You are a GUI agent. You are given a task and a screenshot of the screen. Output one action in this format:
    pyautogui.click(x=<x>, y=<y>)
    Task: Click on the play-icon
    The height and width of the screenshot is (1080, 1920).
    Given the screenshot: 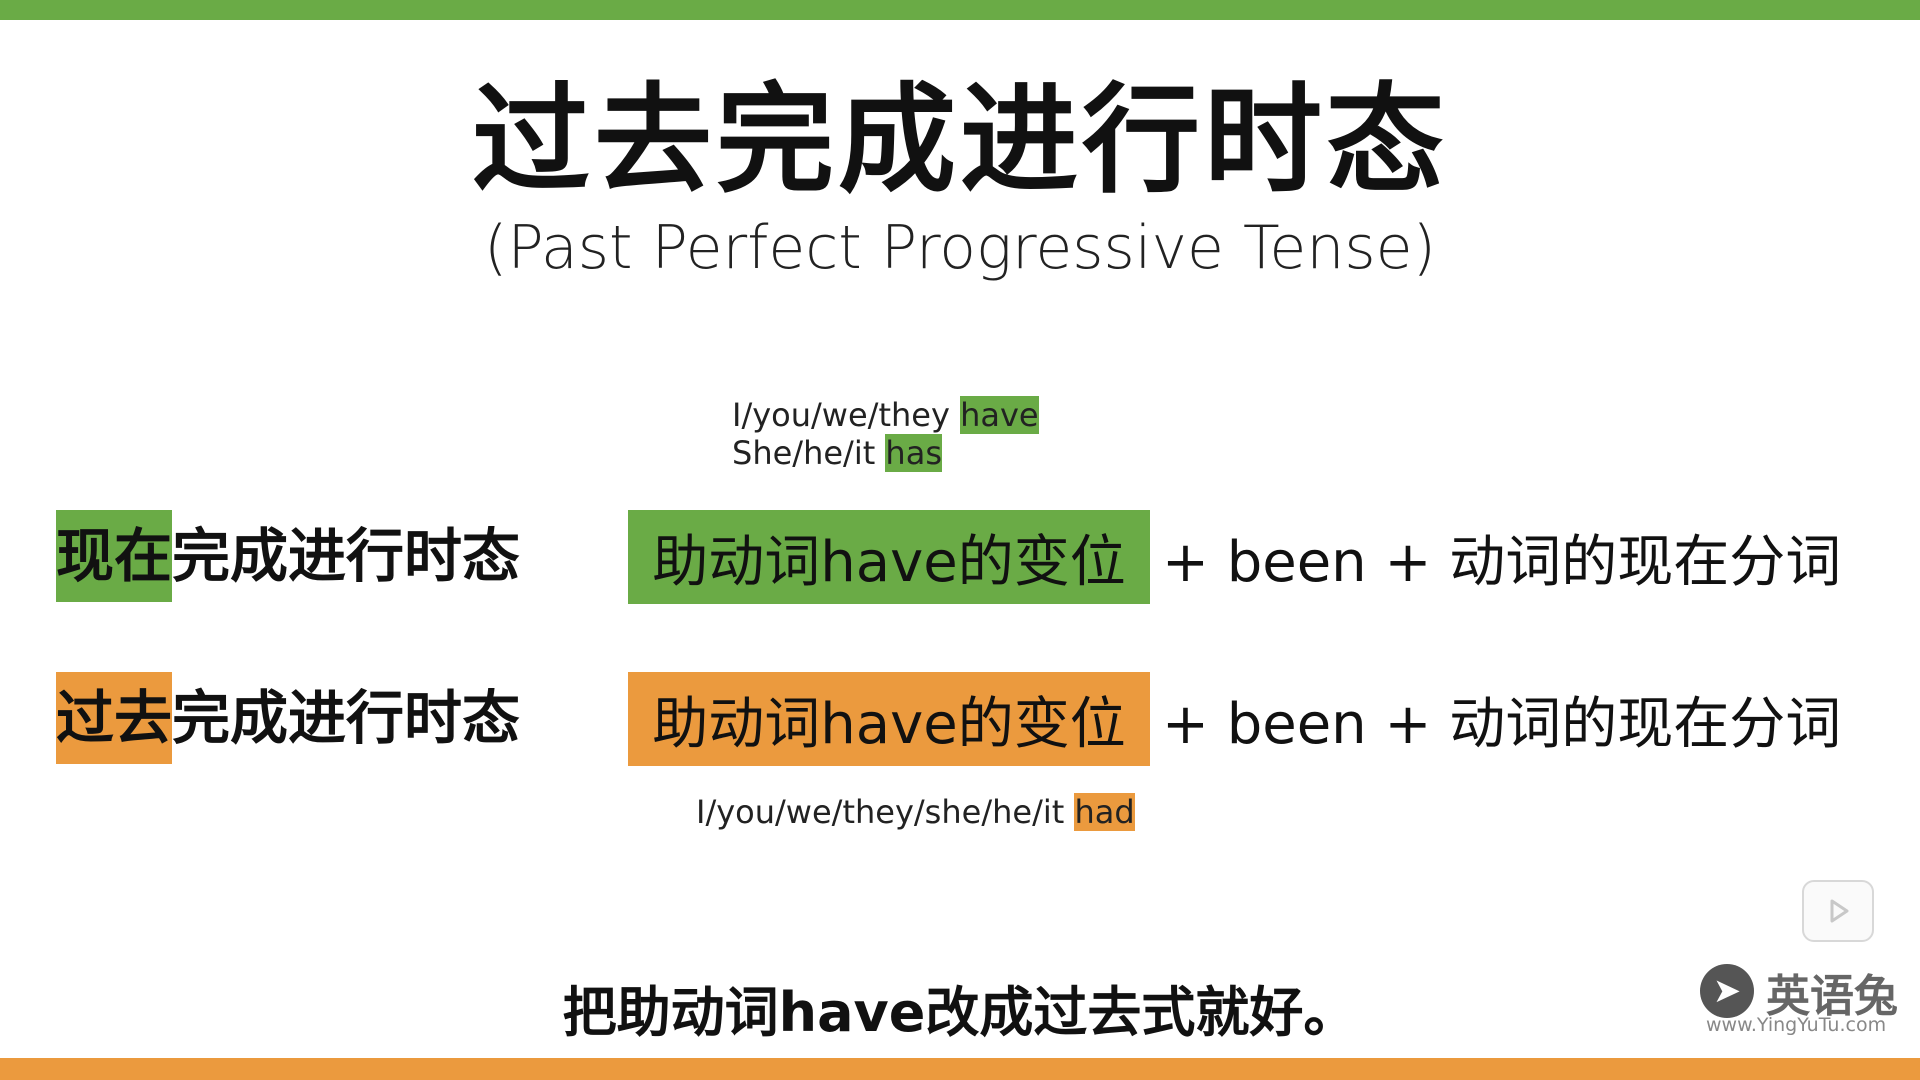 What is the action you would take?
    pyautogui.click(x=1839, y=911)
    